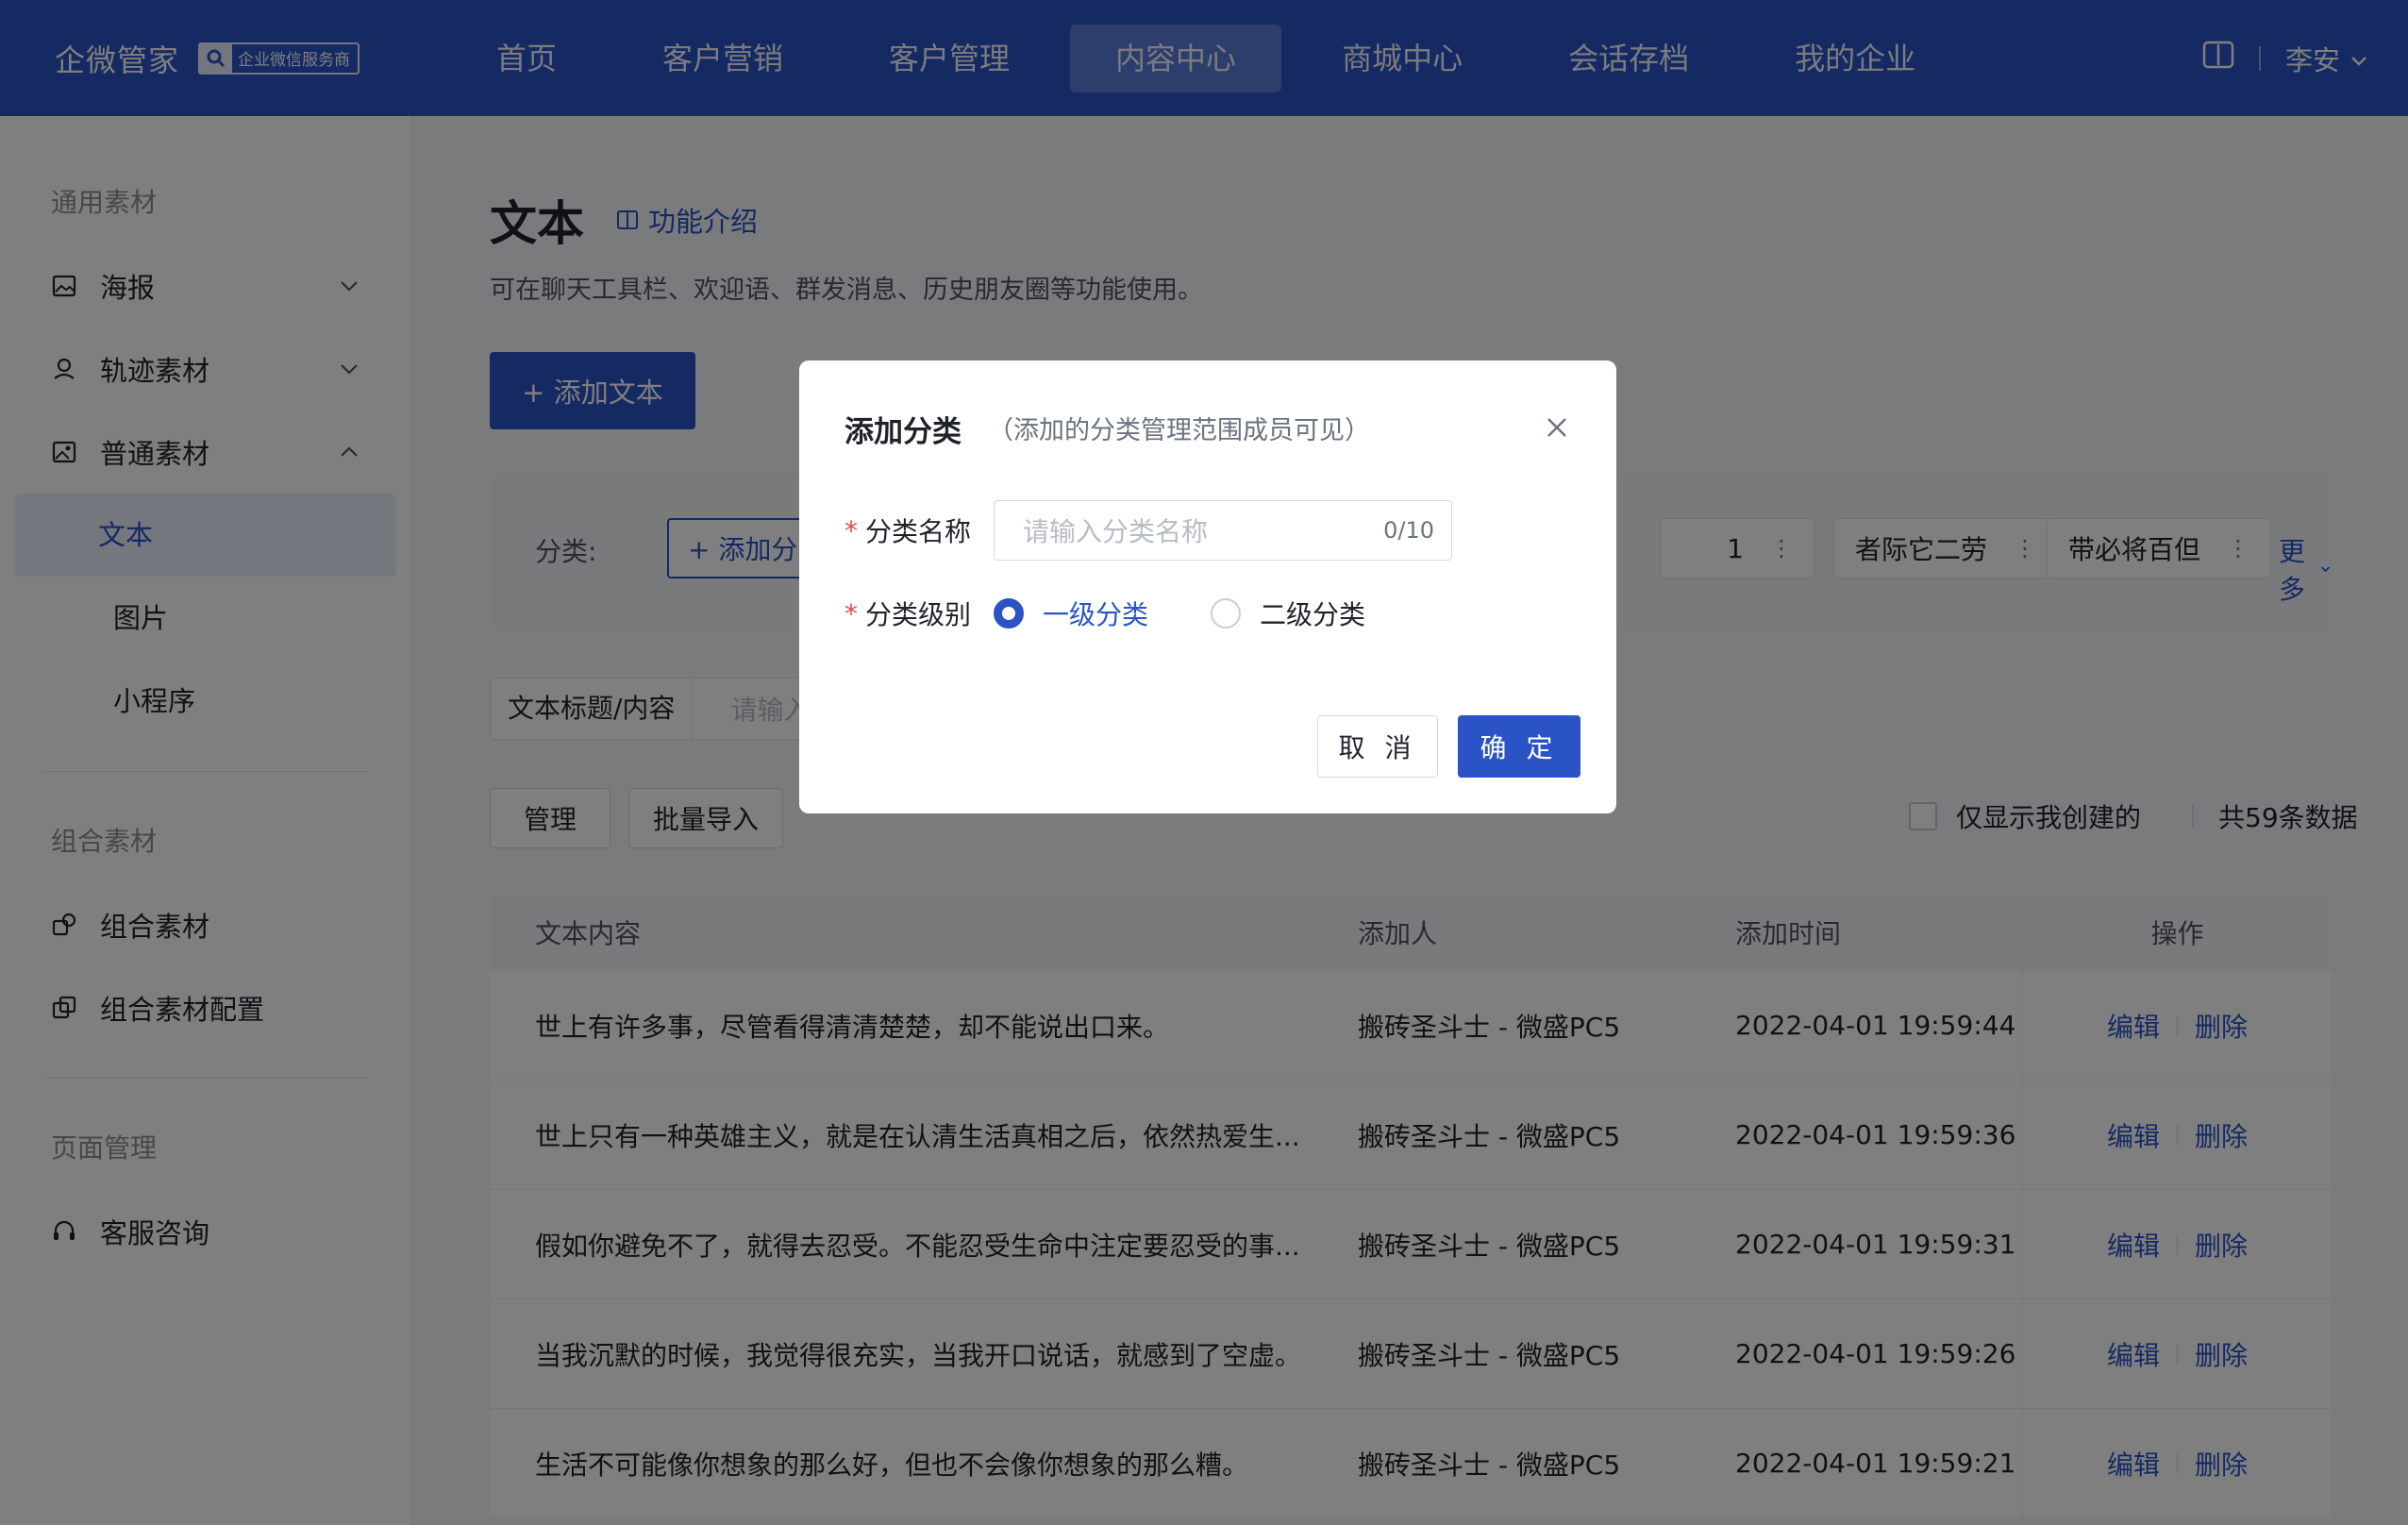  Describe the element at coordinates (1377, 746) in the screenshot. I see `cancel-button: 取 消` at that location.